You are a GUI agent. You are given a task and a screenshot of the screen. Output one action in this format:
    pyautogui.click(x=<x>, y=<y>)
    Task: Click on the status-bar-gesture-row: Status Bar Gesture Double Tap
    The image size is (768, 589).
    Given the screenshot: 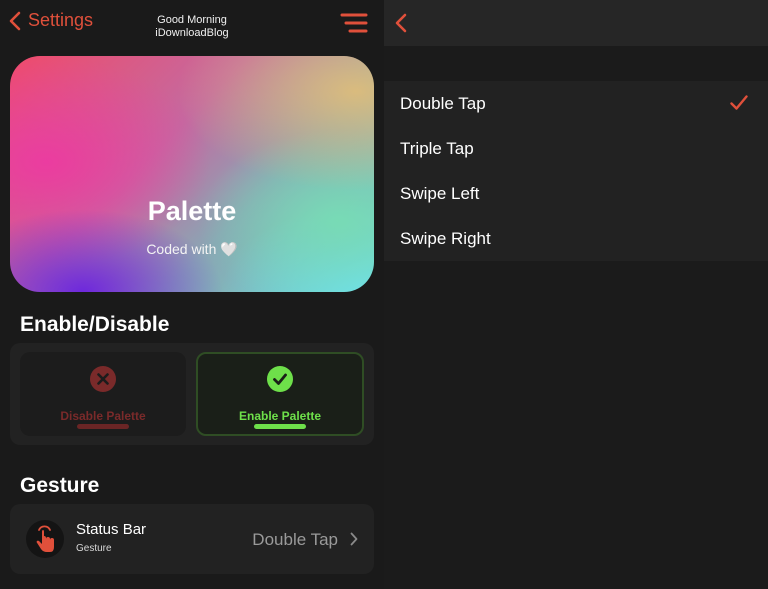 What is the action you would take?
    pyautogui.click(x=192, y=539)
    